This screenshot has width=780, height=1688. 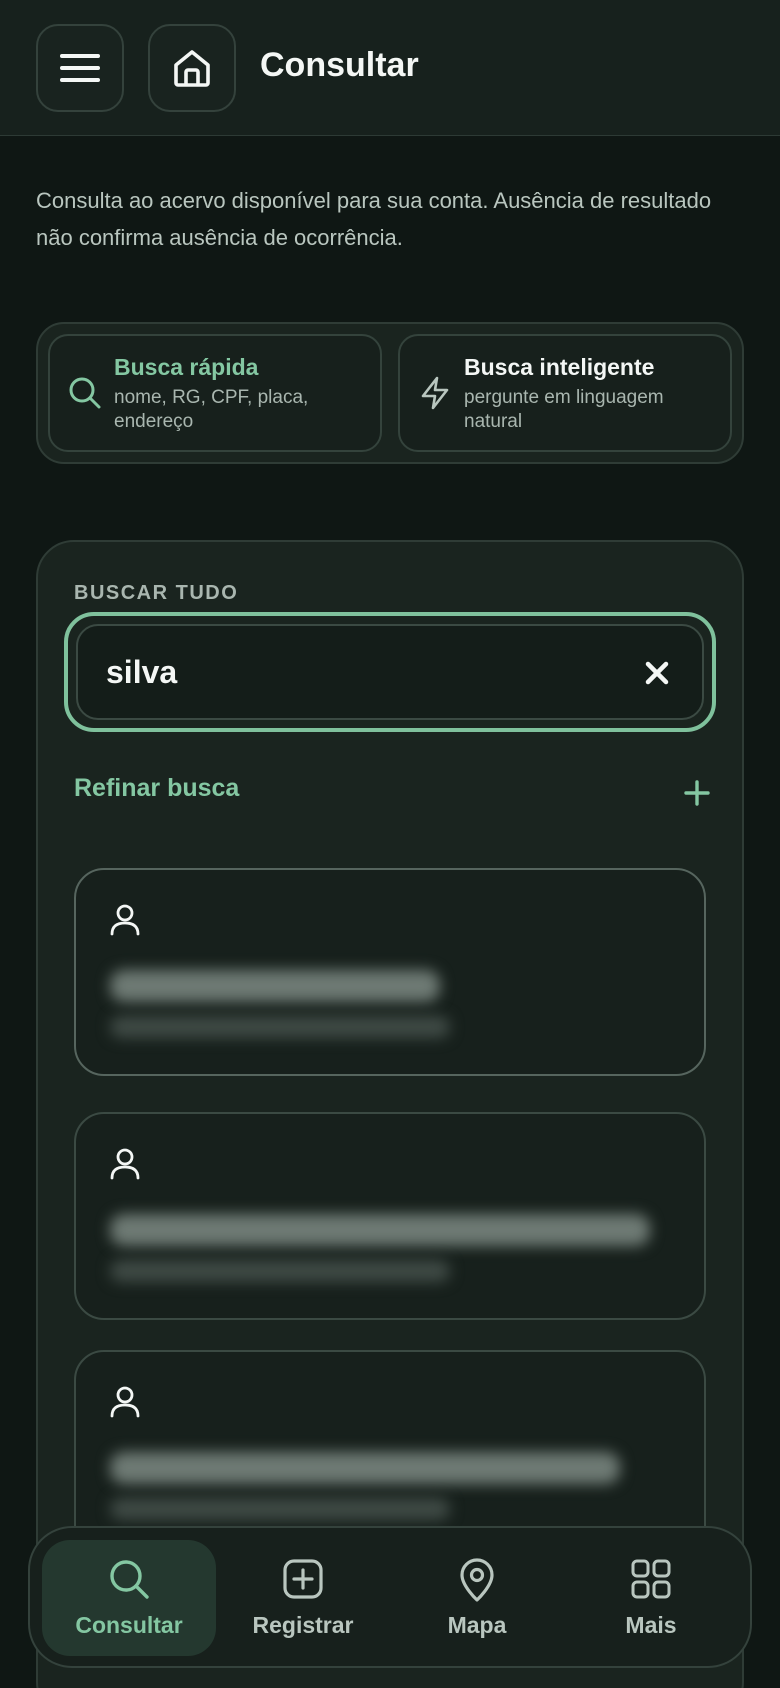 I want to click on map-pin-icon, so click(x=477, y=1580).